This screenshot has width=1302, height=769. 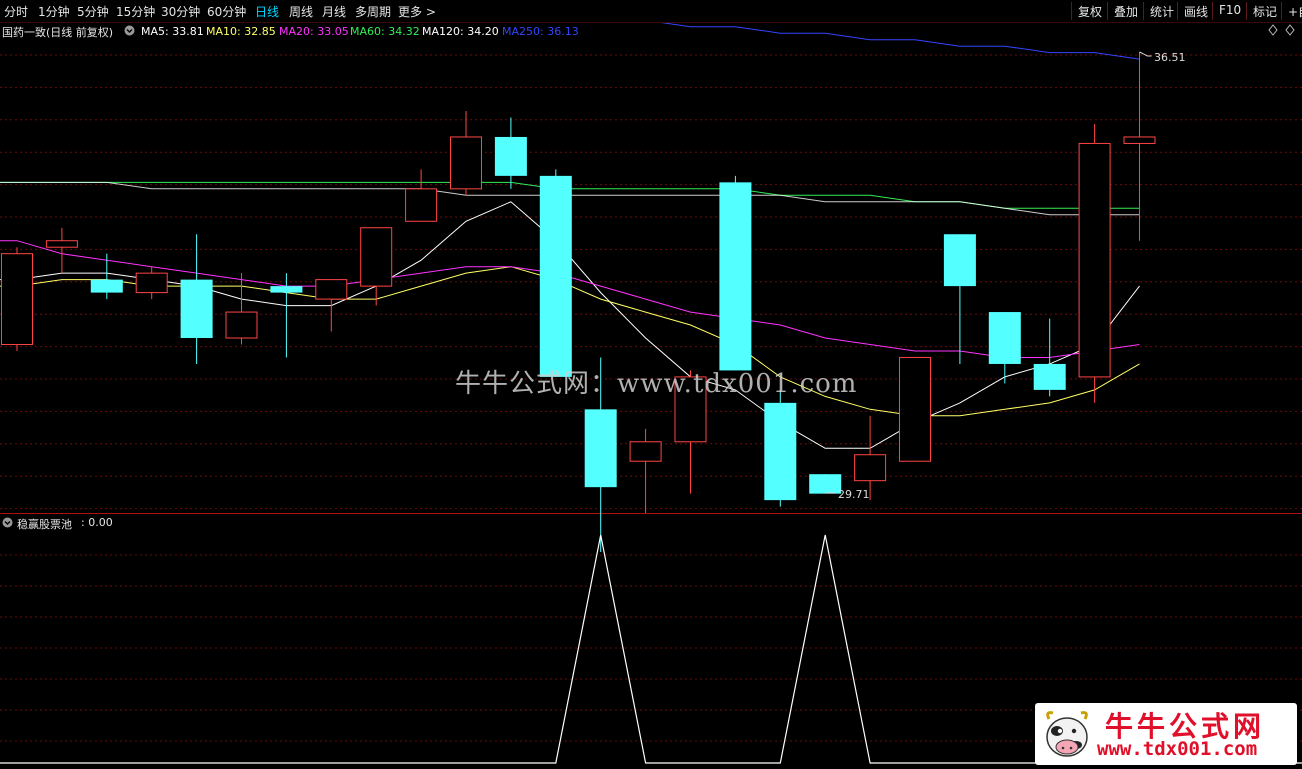 I want to click on ma-label-5: MA250: 36.13, so click(x=540, y=31).